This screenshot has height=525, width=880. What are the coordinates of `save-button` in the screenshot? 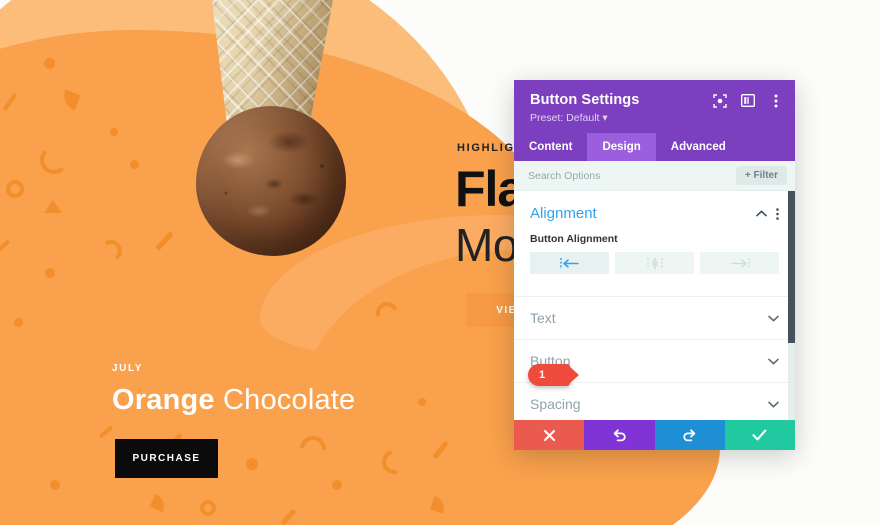 It's located at (759, 435).